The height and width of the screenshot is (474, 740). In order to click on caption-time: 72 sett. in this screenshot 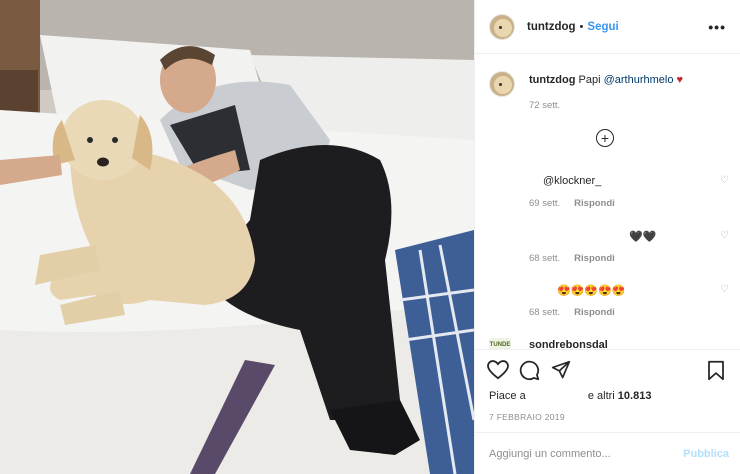, I will do `click(544, 105)`.